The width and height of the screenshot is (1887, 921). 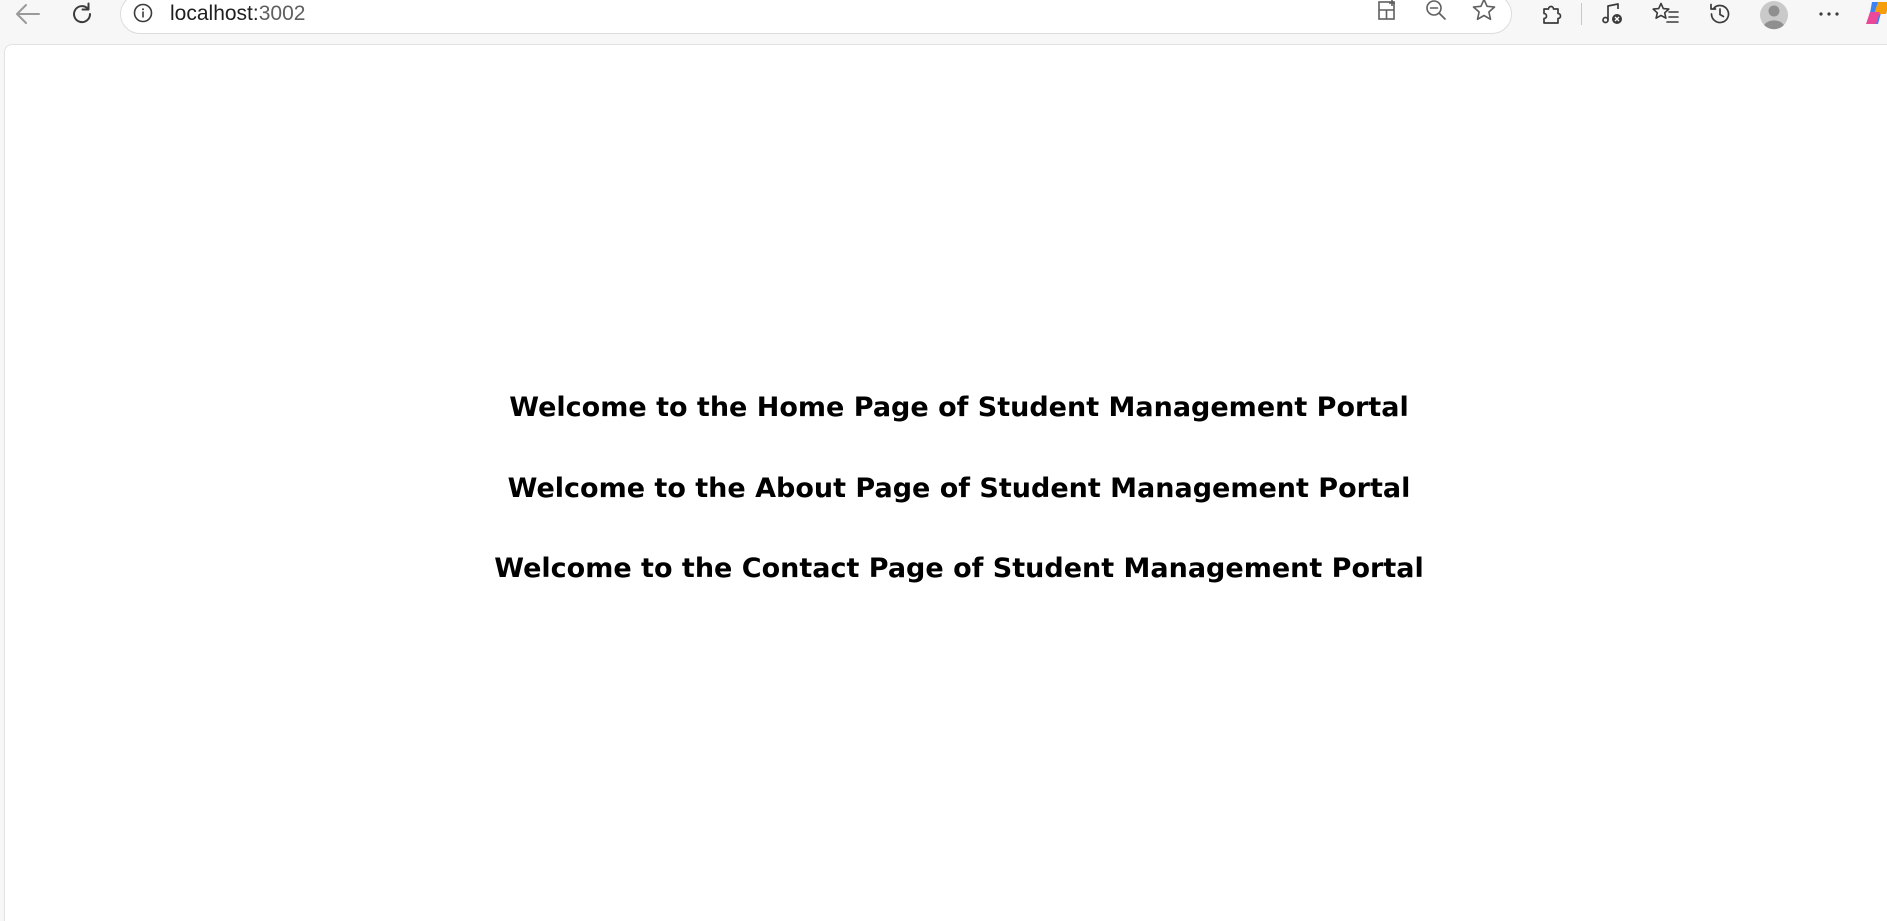 I want to click on reload-button, so click(x=82, y=14).